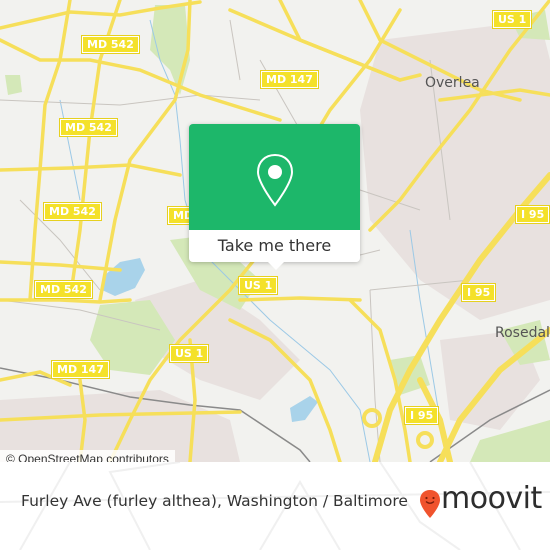 Image resolution: width=550 pixels, height=550 pixels. I want to click on place-label-overlea: Overlea, so click(452, 83).